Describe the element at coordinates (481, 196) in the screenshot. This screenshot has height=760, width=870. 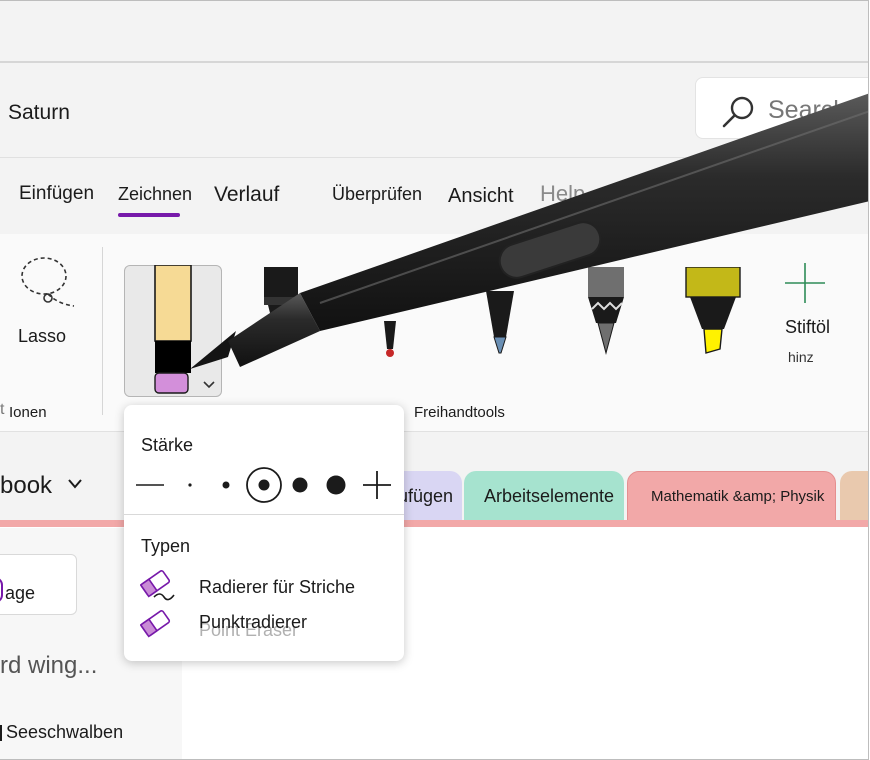
I see `tab-view: Ansicht` at that location.